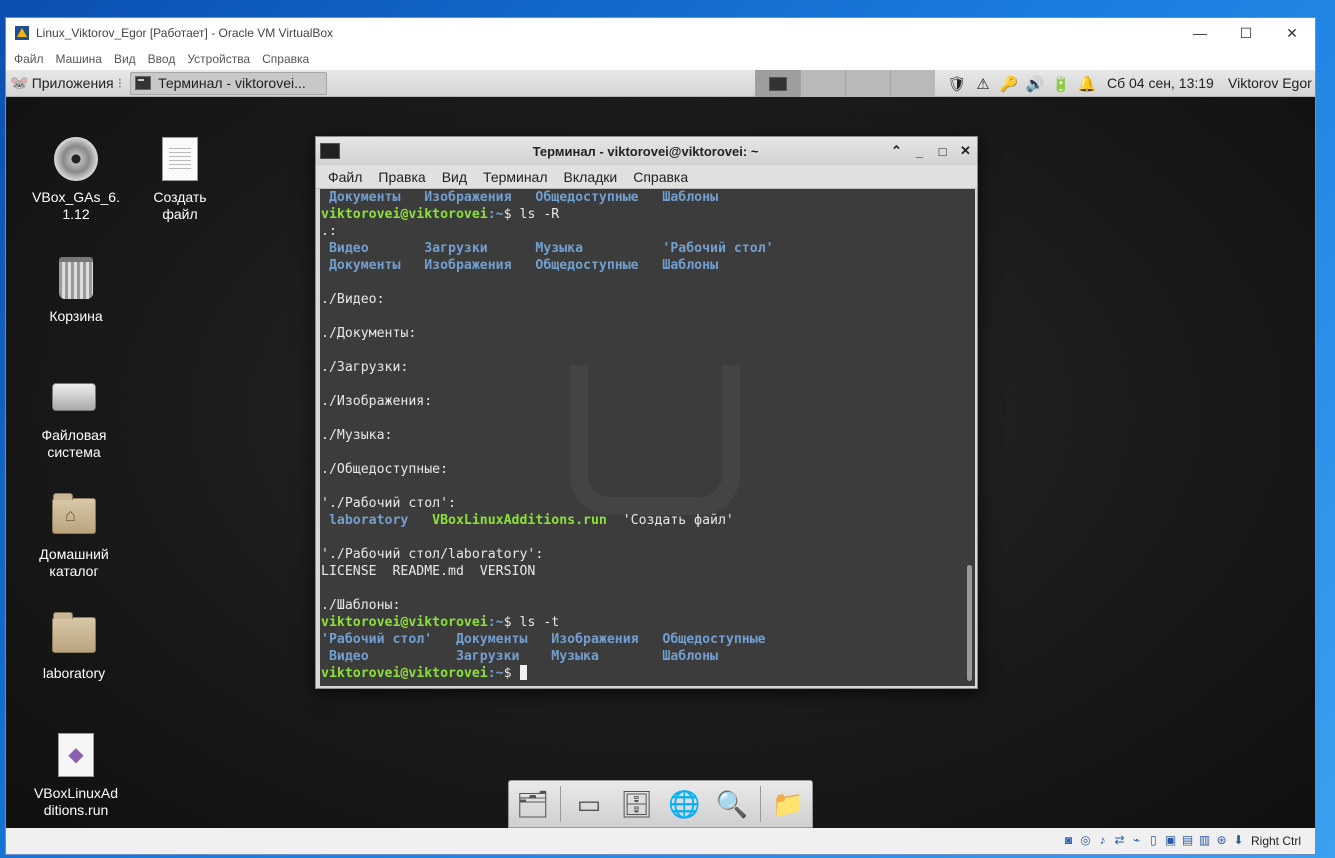  What do you see at coordinates (983, 84) in the screenshot?
I see `warning-icon: ⚠` at bounding box center [983, 84].